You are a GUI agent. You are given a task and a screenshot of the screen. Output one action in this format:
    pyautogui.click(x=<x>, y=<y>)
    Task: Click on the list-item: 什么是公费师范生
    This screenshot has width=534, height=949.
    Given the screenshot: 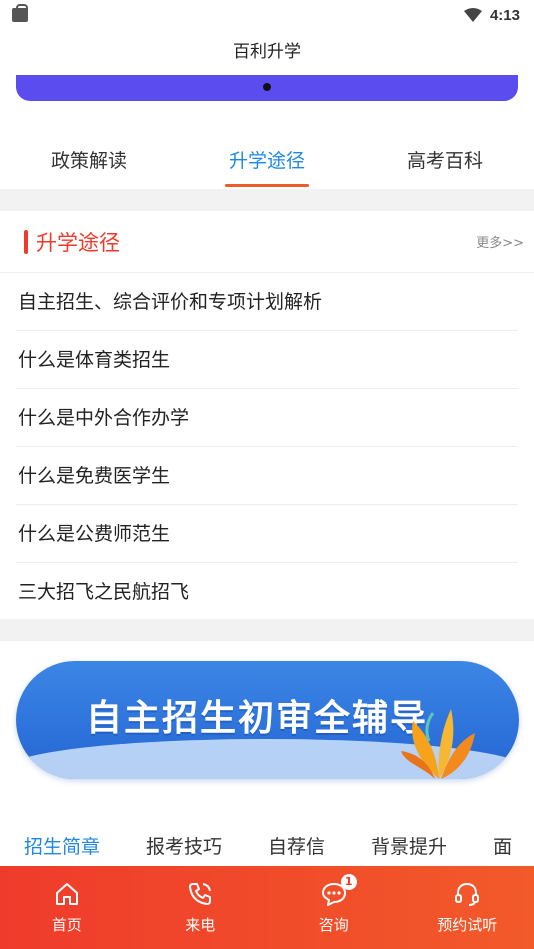 What is the action you would take?
    pyautogui.click(x=267, y=534)
    